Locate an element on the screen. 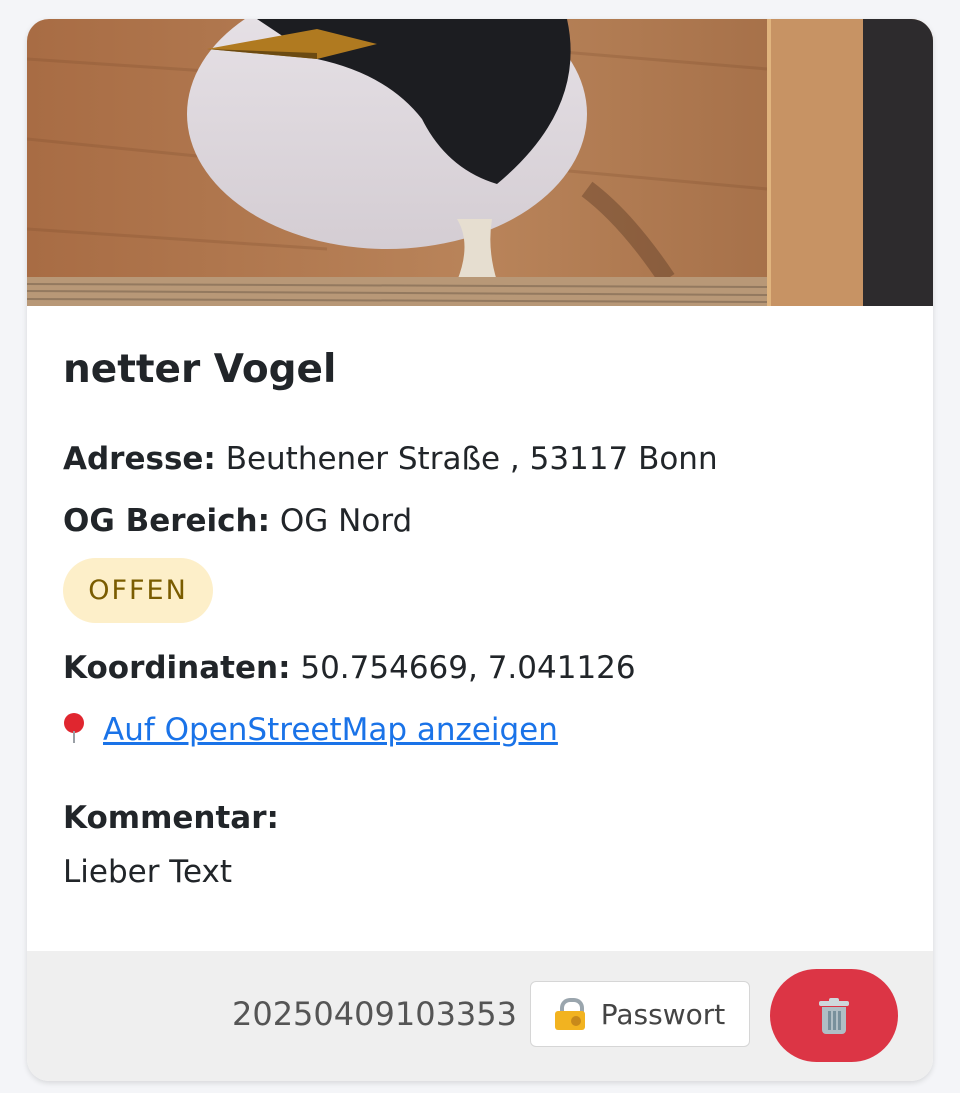  address-value: Beuthener Straße , 53117 Bonn is located at coordinates (471, 459).